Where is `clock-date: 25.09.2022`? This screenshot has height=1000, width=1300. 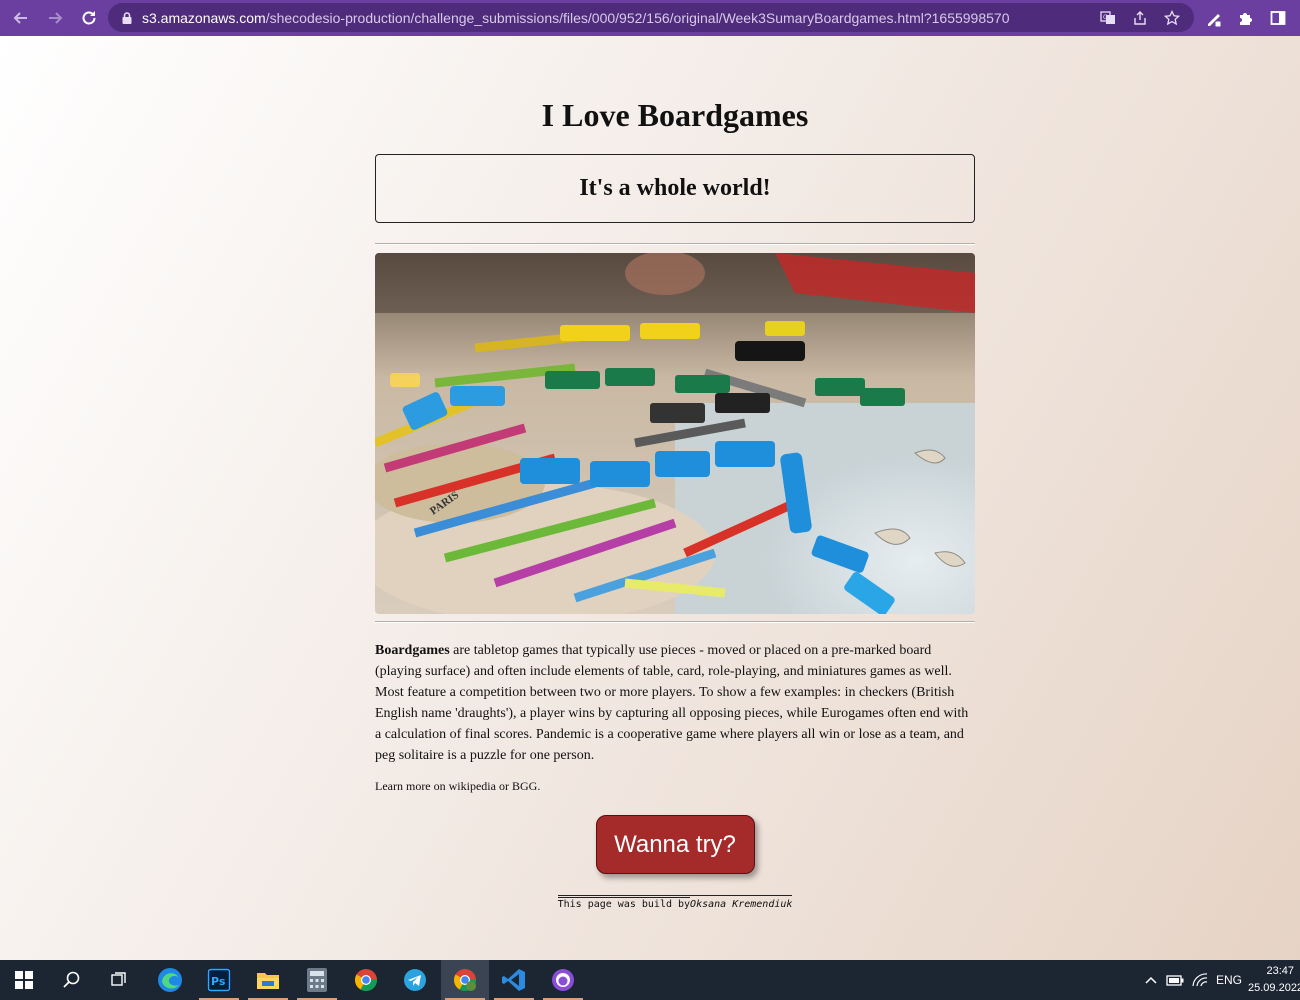 clock-date: 25.09.2022 is located at coordinates (1274, 988).